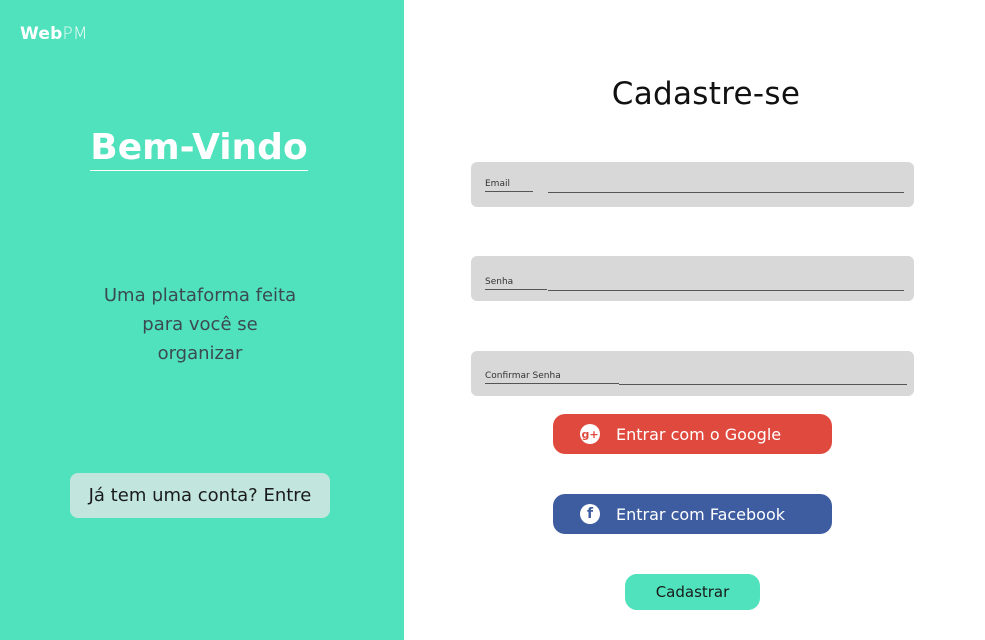 Image resolution: width=985 pixels, height=640 pixels. I want to click on logo: WebPM, so click(54, 34).